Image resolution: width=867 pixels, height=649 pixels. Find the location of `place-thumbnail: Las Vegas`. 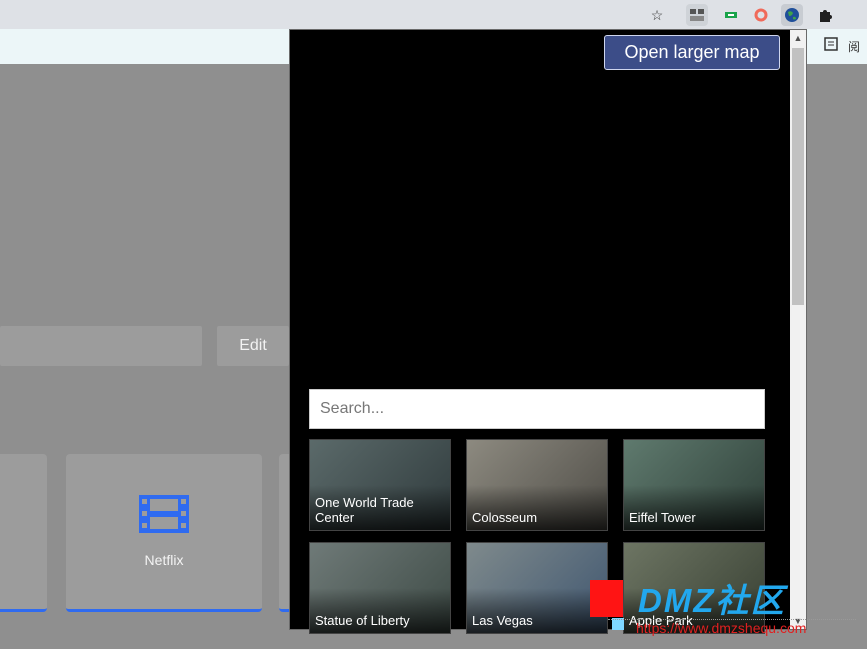

place-thumbnail: Las Vegas is located at coordinates (537, 588).